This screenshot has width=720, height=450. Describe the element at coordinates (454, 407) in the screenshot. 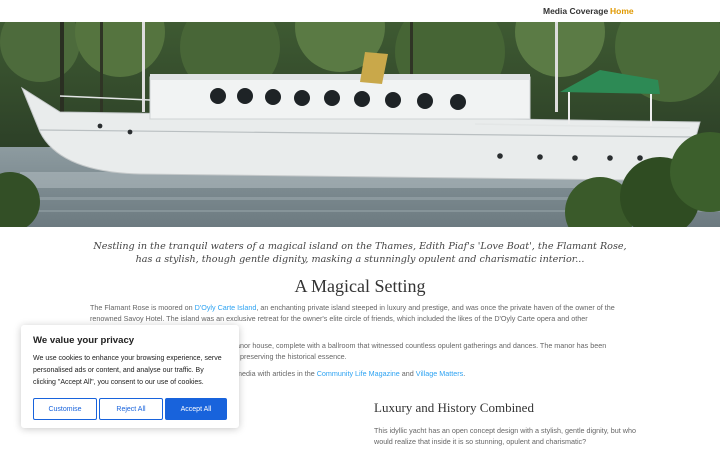

I see `subsection-title: Luxury and History Combined` at that location.